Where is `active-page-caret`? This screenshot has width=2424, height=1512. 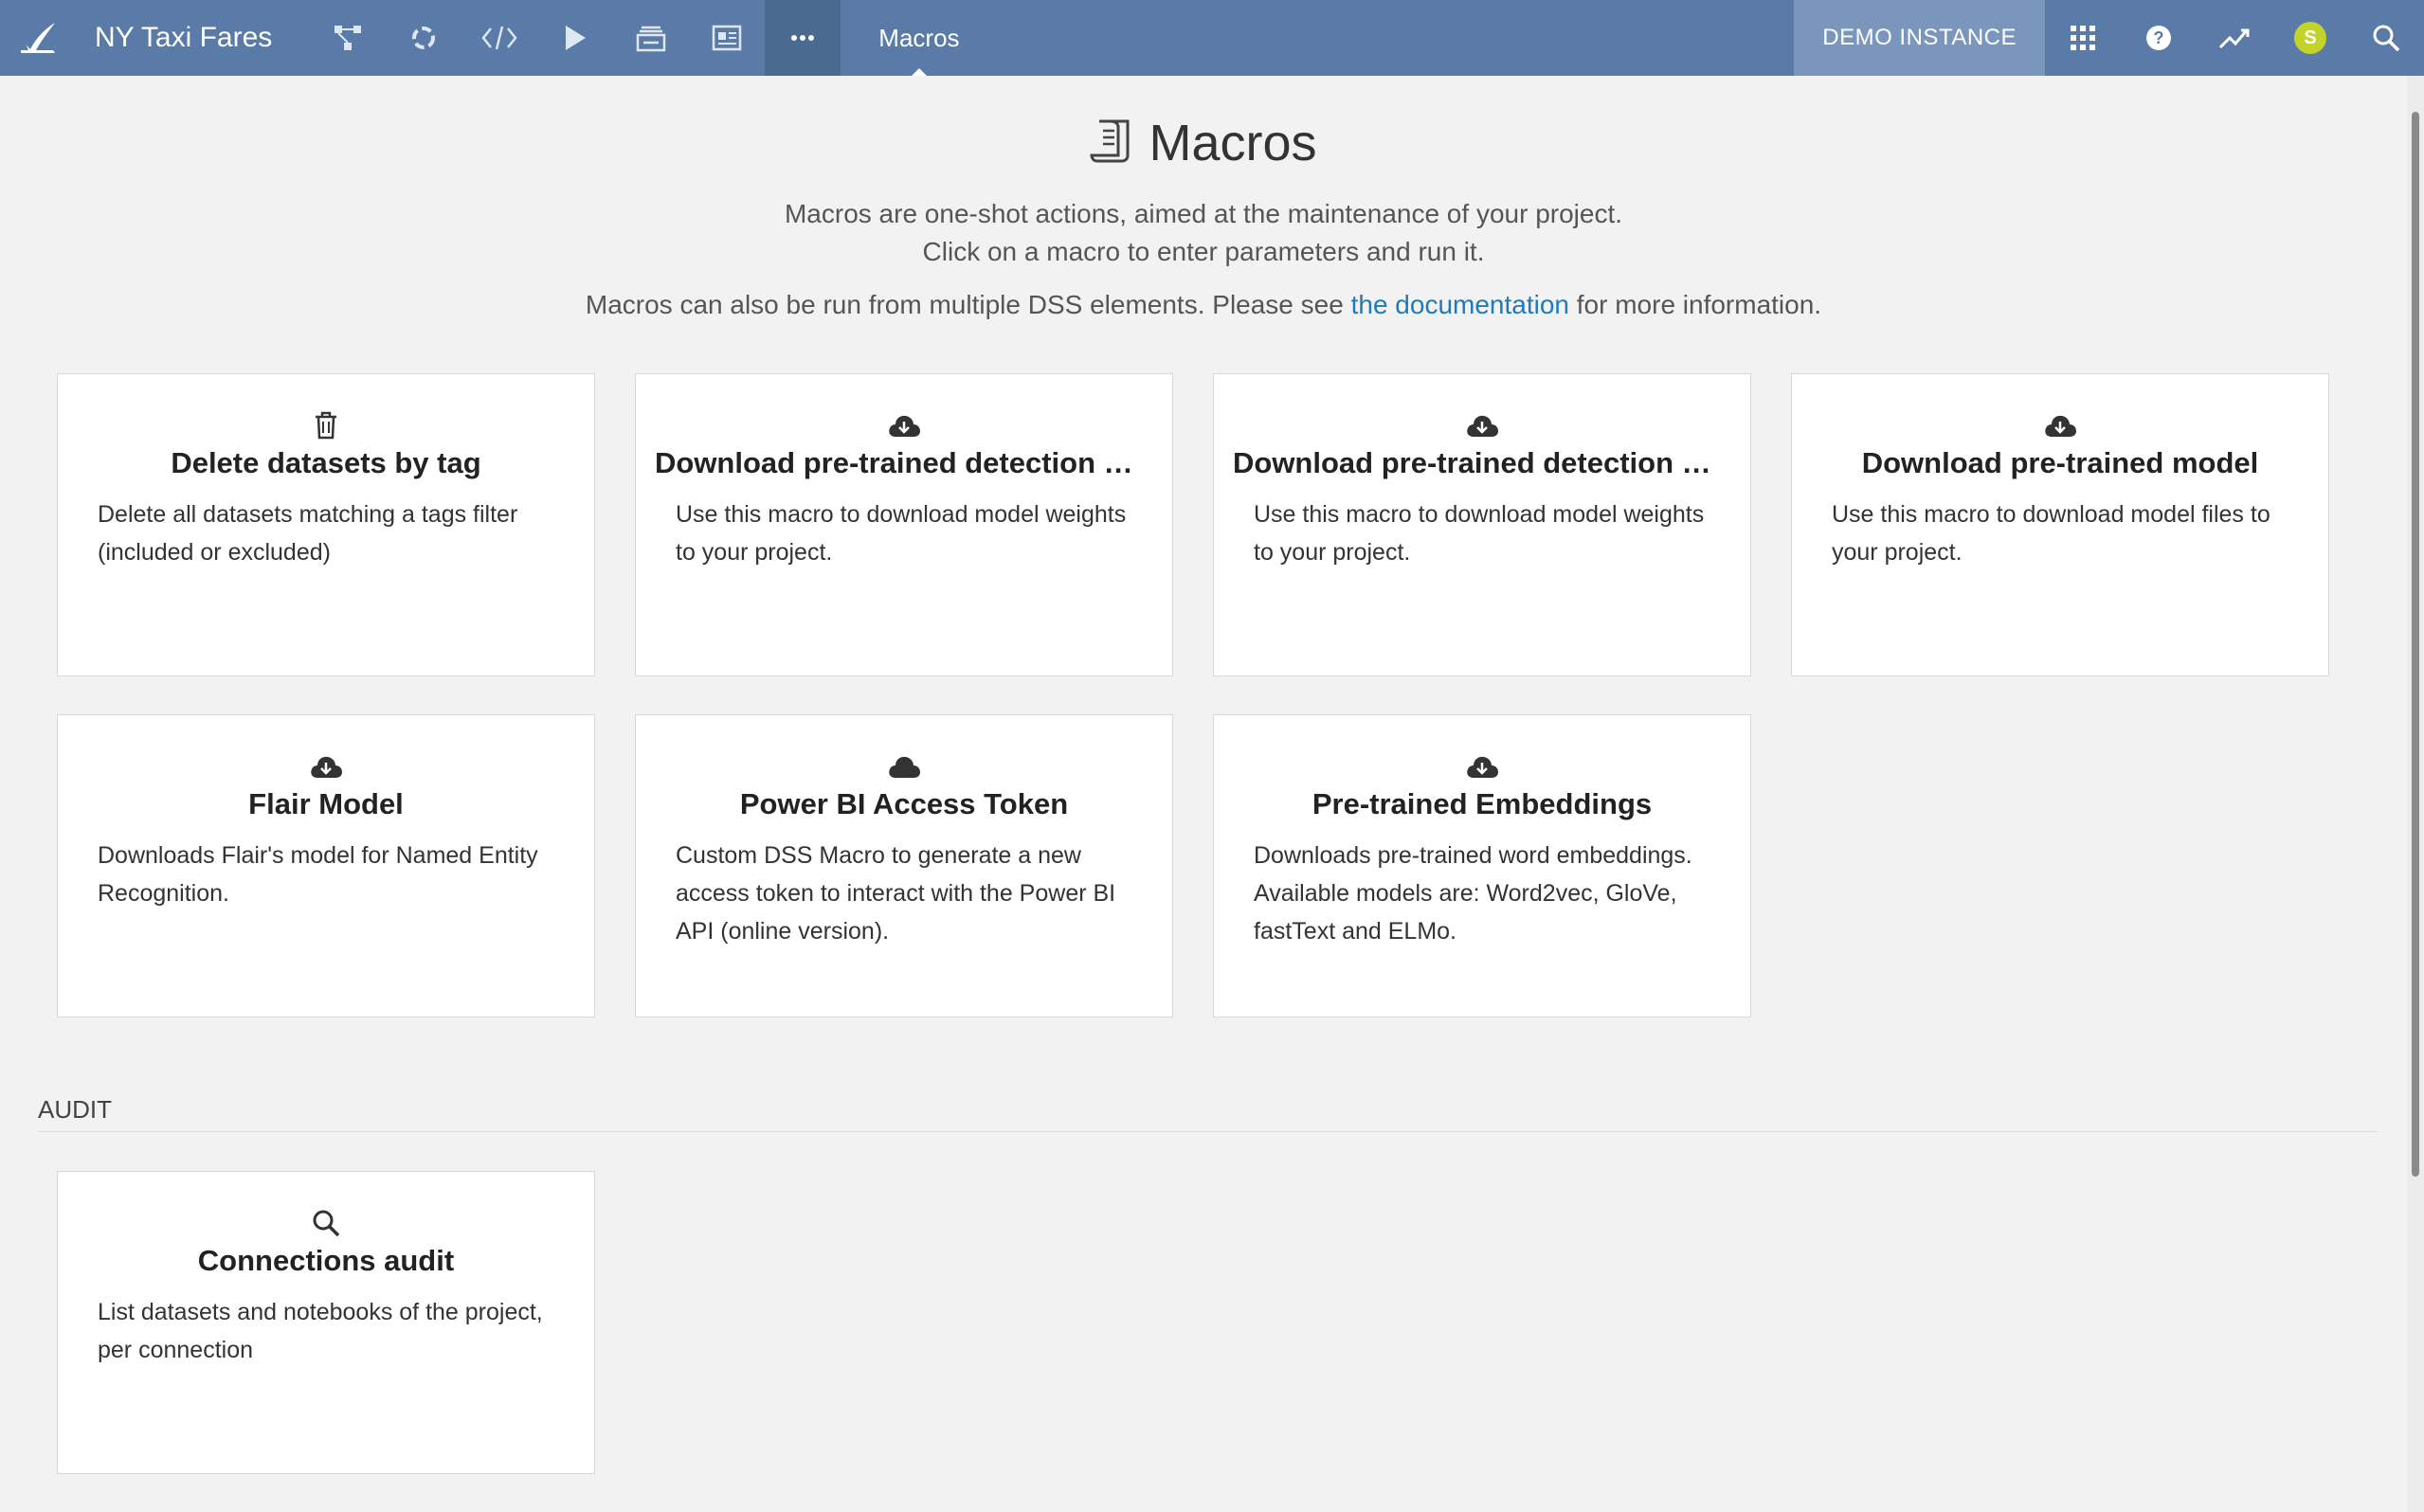
active-page-caret is located at coordinates (919, 72).